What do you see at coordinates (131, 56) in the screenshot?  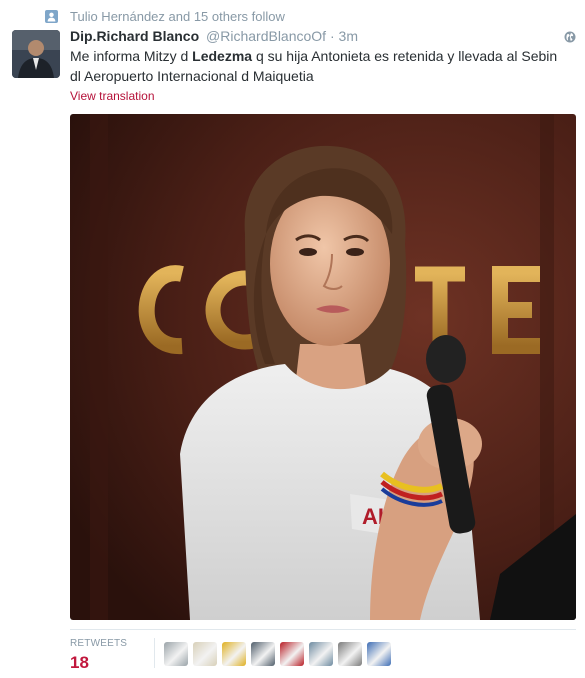 I see `tweet-text-start: Me informa Mitzy d` at bounding box center [131, 56].